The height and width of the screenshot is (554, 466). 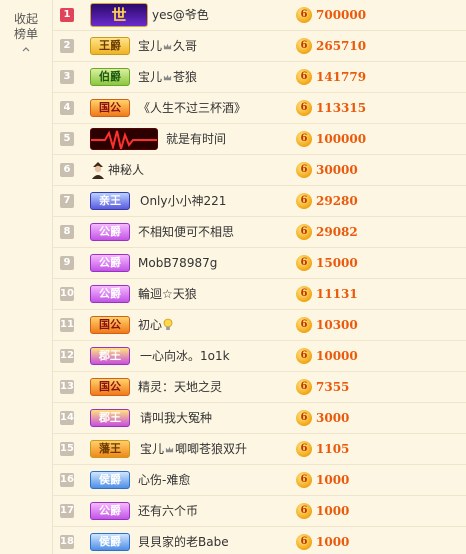 I want to click on username: 初心, so click(x=155, y=325).